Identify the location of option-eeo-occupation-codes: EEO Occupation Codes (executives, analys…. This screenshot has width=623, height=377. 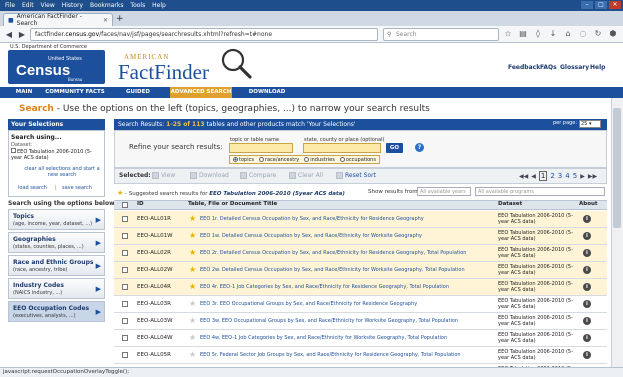
(56, 311).